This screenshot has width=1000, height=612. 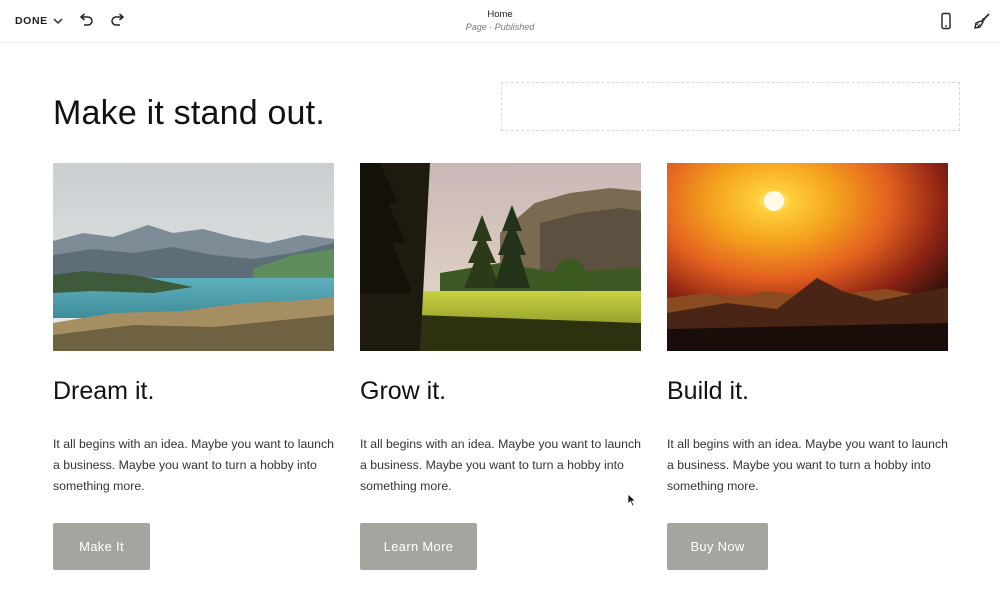 I want to click on forest-meadow-photo, so click(x=500, y=257).